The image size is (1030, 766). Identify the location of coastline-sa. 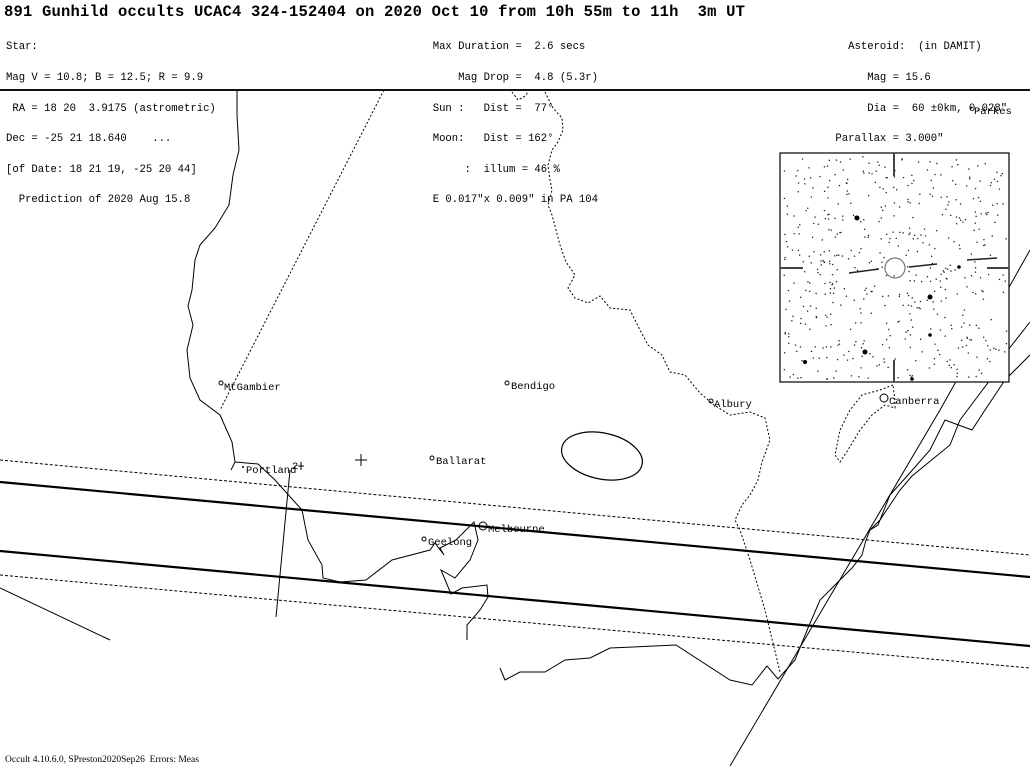
(213, 280).